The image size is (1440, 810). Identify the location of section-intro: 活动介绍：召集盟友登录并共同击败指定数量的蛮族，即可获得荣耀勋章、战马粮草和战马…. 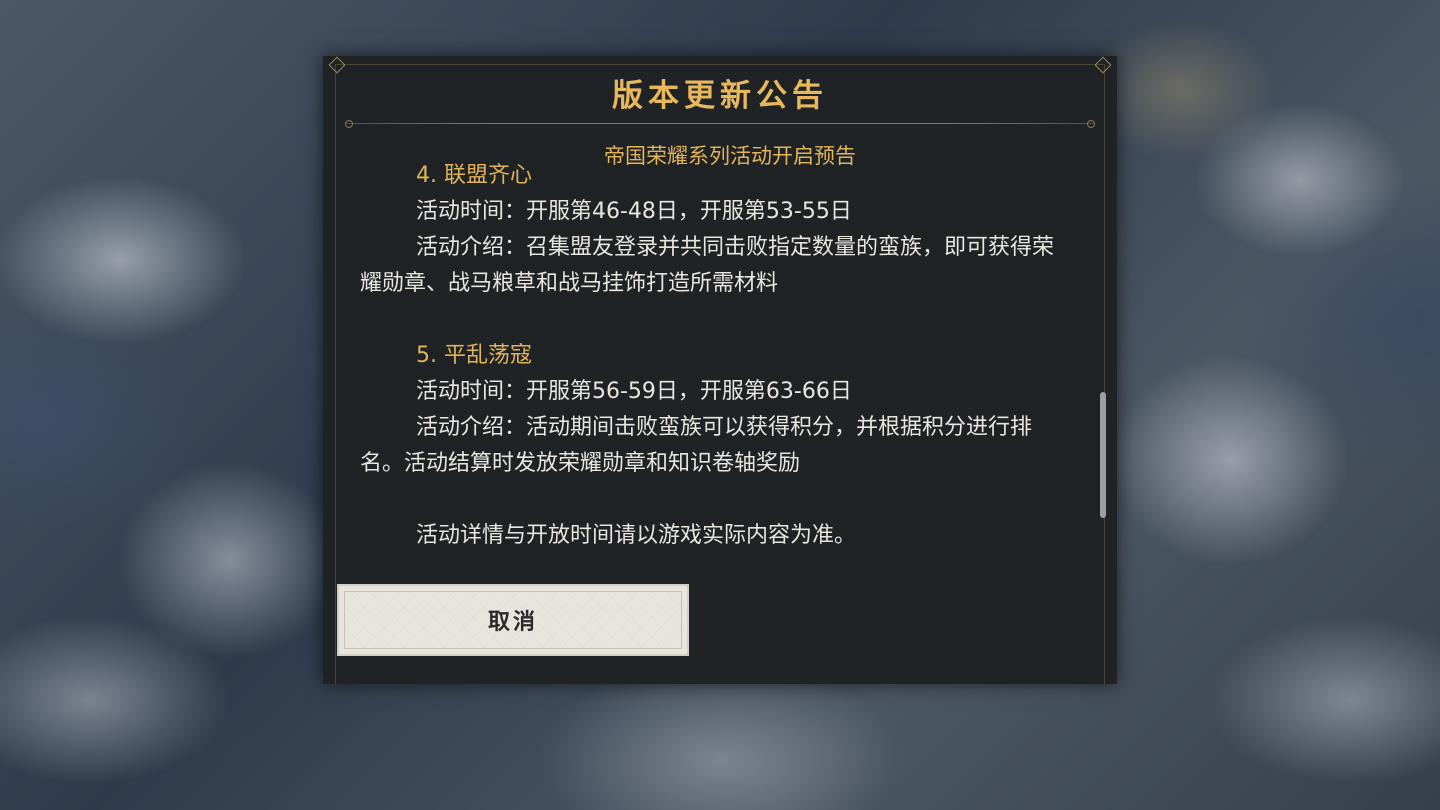
(707, 265).